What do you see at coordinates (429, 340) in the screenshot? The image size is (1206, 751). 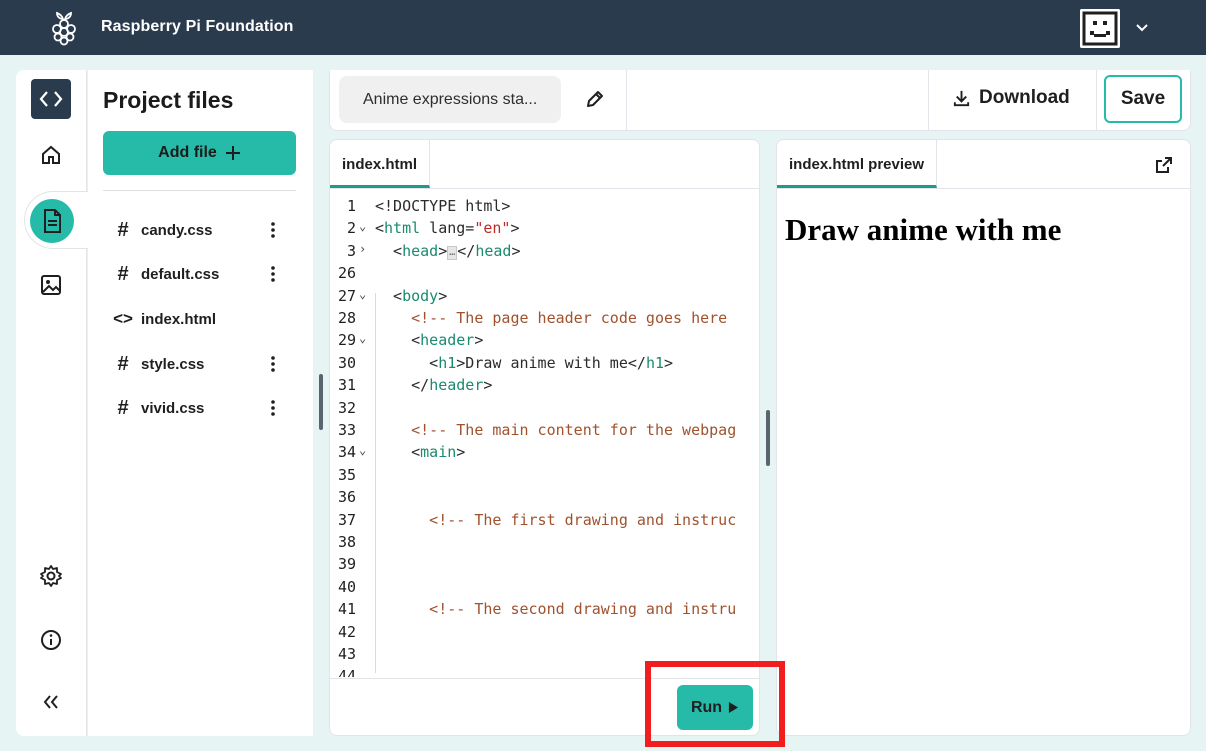 I see `code-text: <header>` at bounding box center [429, 340].